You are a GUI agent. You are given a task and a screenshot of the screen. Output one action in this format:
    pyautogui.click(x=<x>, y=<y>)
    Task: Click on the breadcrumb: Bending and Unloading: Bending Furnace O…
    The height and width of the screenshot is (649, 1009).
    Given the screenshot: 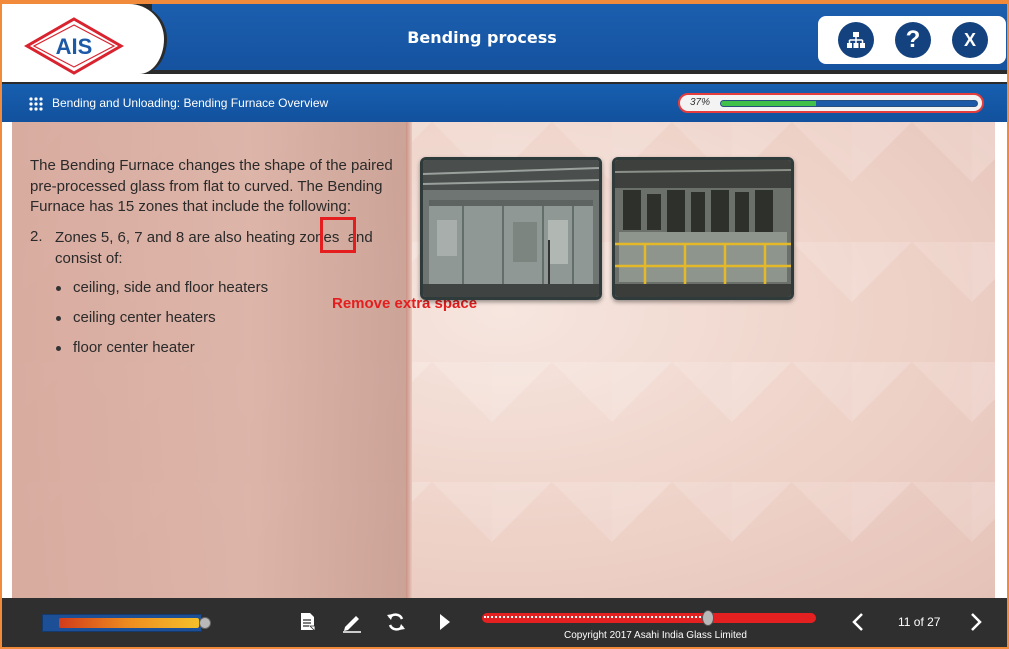 What is the action you would take?
    pyautogui.click(x=190, y=103)
    